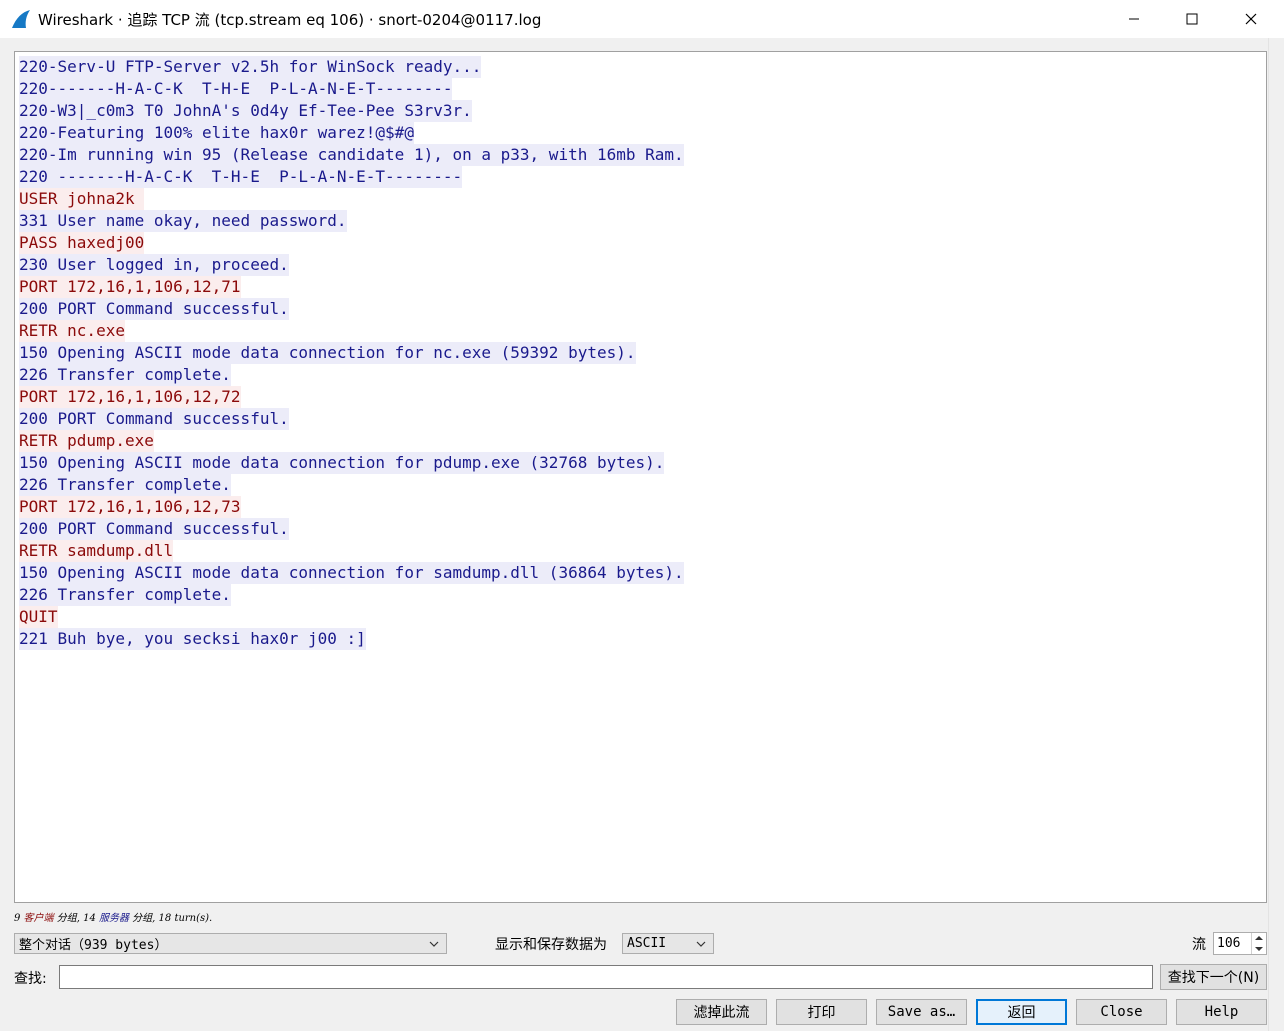 Image resolution: width=1284 pixels, height=1031 pixels. Describe the element at coordinates (93, 945) in the screenshot. I see `conversation-select-value: 整个对话（939 bytes）` at that location.